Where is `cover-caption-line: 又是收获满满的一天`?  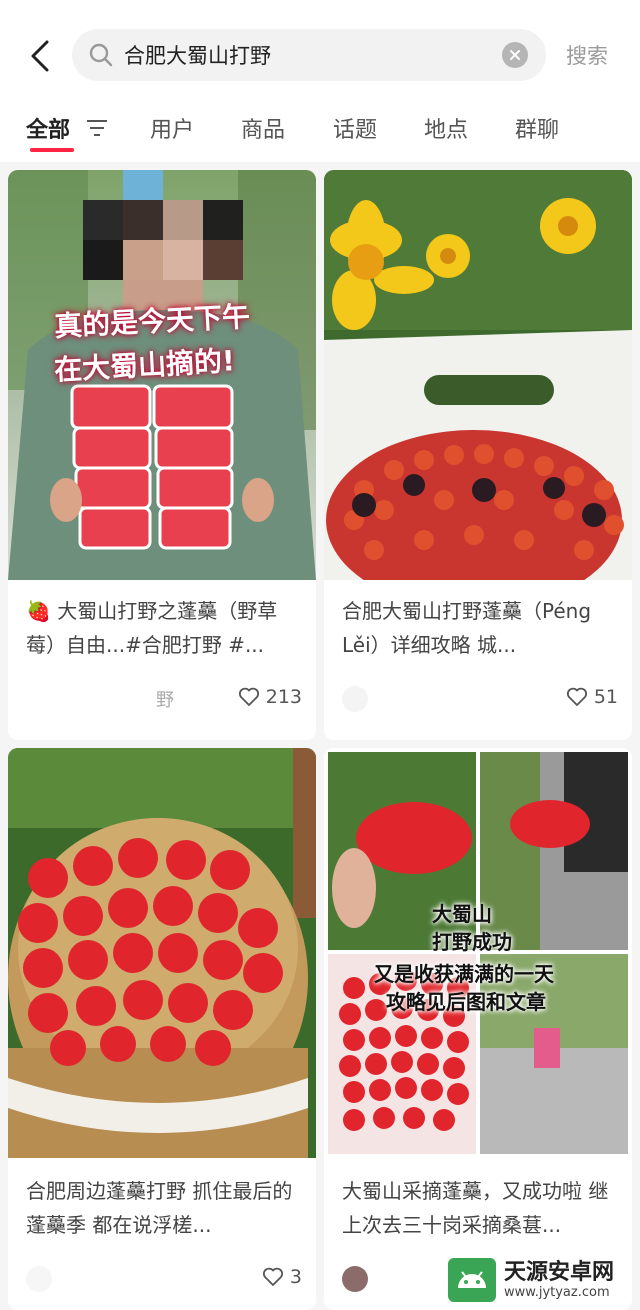
cover-caption-line: 又是收获满满的一天 is located at coordinates (464, 974).